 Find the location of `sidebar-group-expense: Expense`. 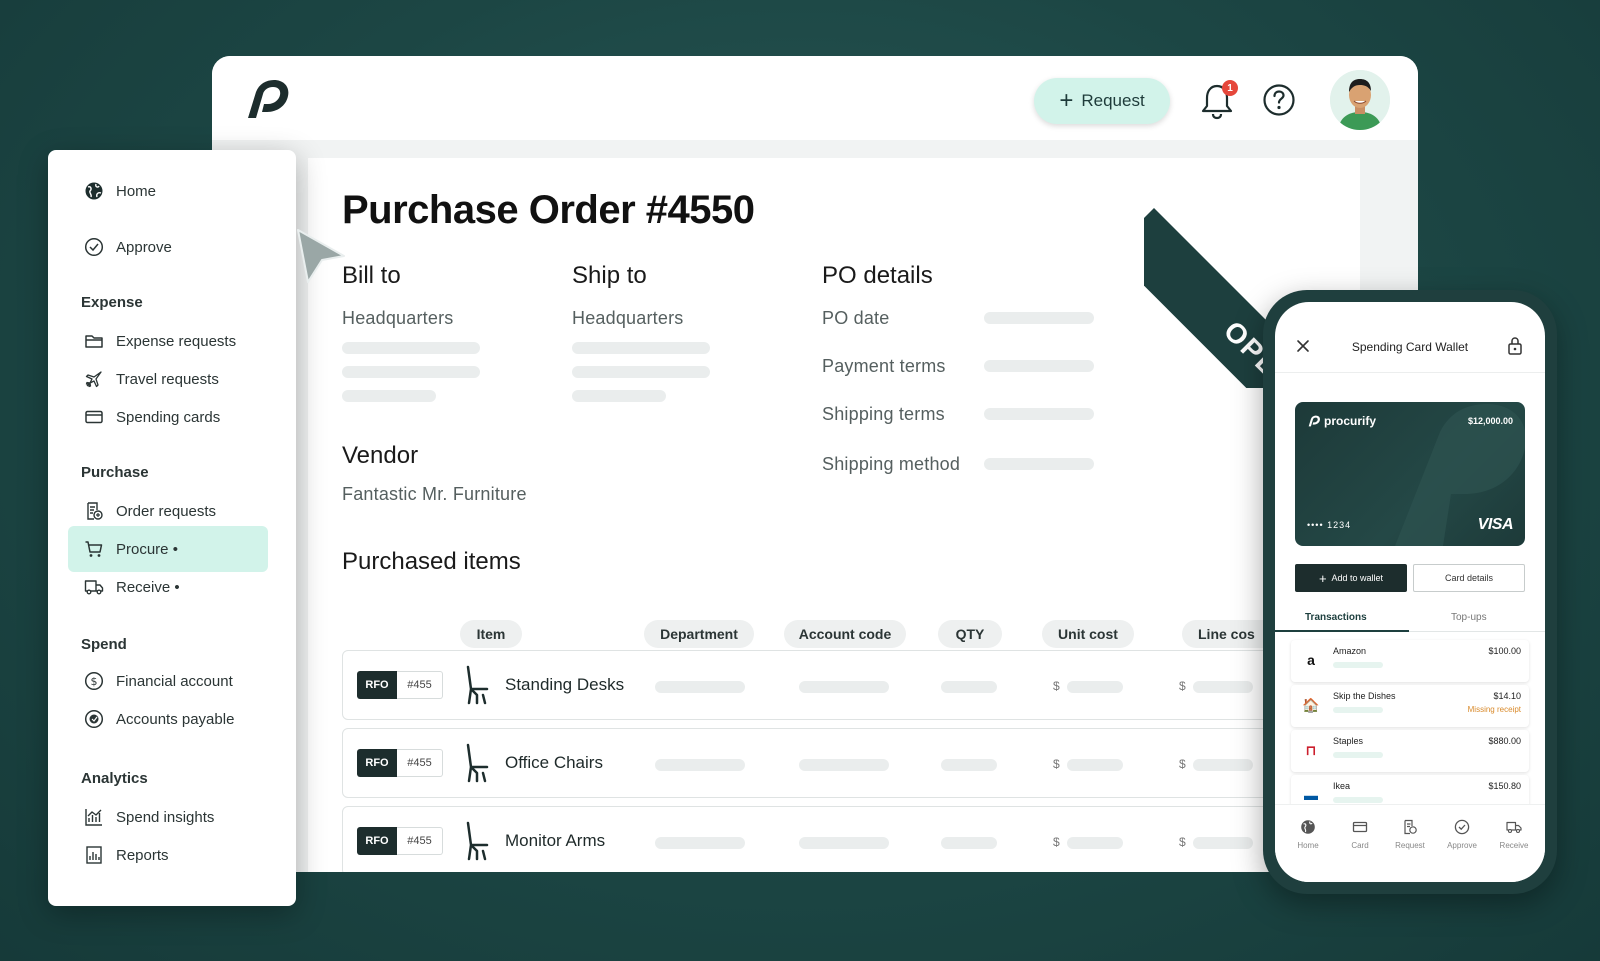

sidebar-group-expense: Expense is located at coordinates (112, 302).